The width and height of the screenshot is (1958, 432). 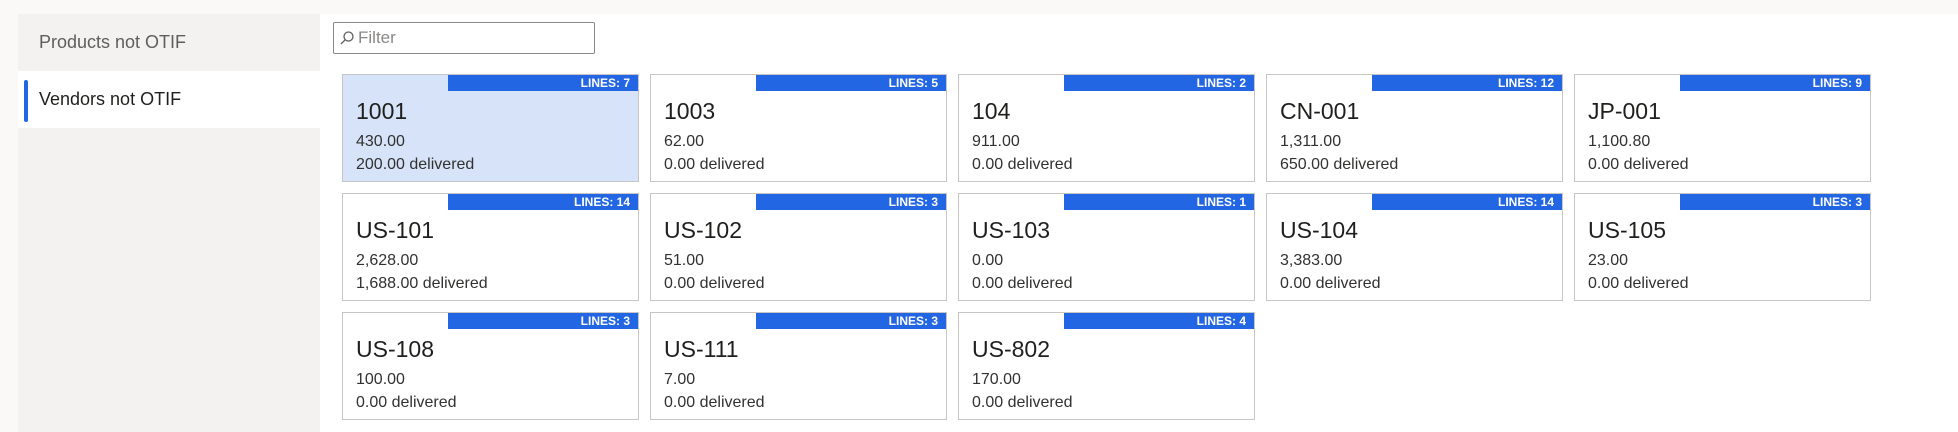 I want to click on filter-box, so click(x=464, y=38).